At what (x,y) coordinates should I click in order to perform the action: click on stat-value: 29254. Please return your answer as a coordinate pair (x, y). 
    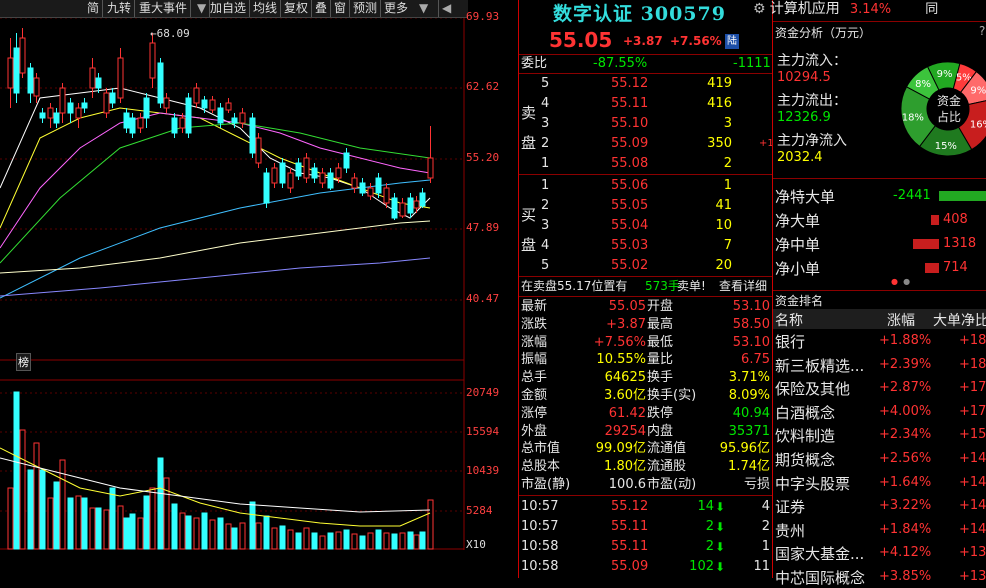
    Looking at the image, I should click on (625, 431).